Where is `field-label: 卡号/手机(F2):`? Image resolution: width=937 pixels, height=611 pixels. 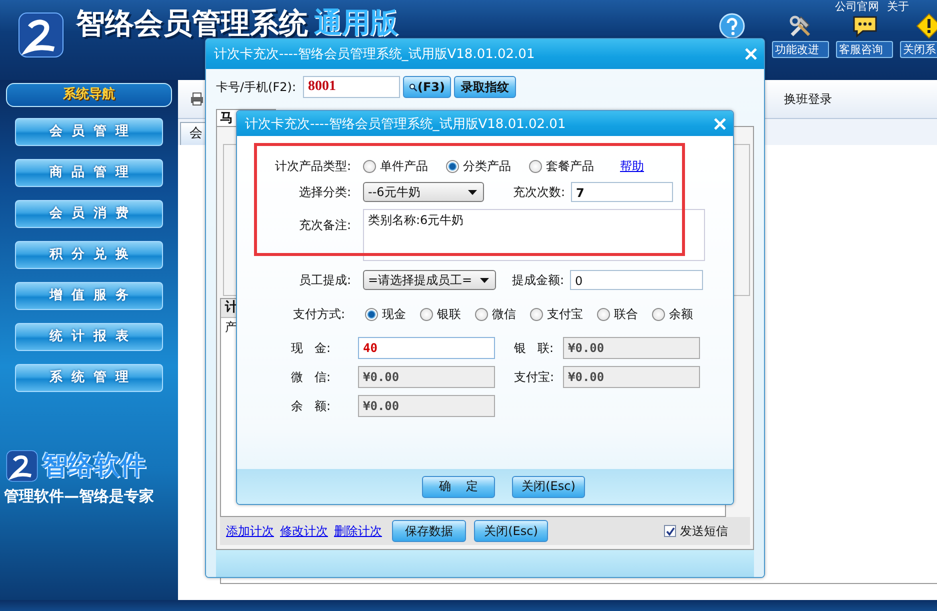
field-label: 卡号/手机(F2): is located at coordinates (256, 87).